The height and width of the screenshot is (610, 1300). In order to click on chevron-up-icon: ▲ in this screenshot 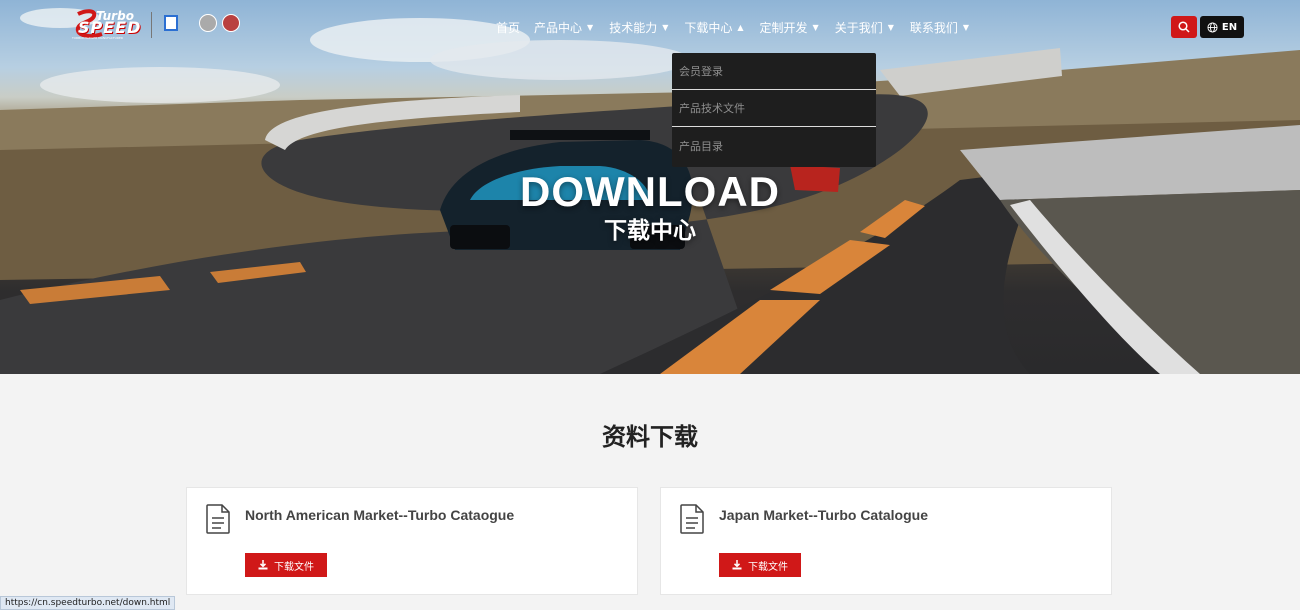, I will do `click(740, 27)`.